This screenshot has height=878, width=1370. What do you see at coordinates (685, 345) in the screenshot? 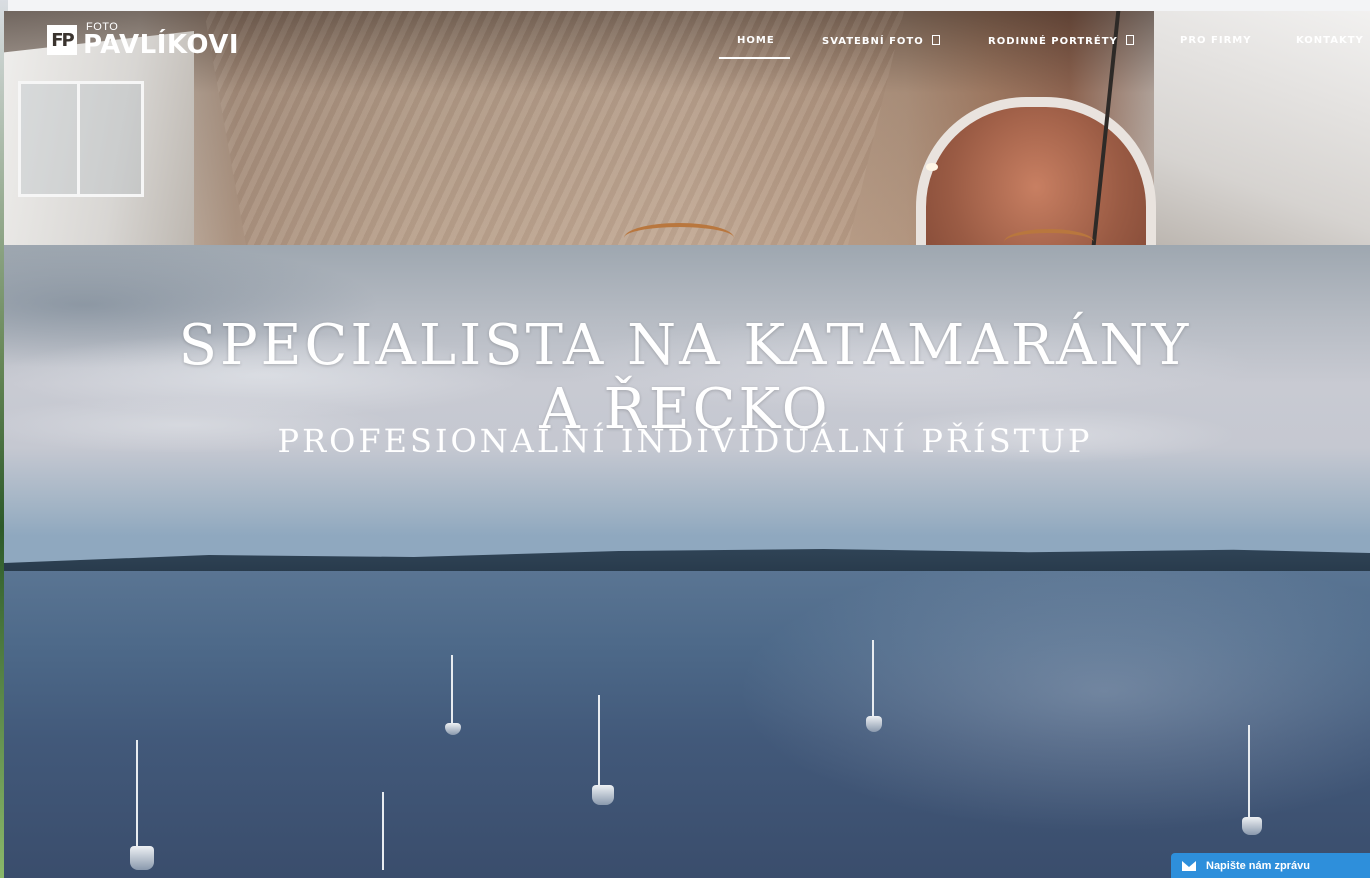
I see `hero-title-line-1: SPECIALISTA NA KATAMARÁNY` at bounding box center [685, 345].